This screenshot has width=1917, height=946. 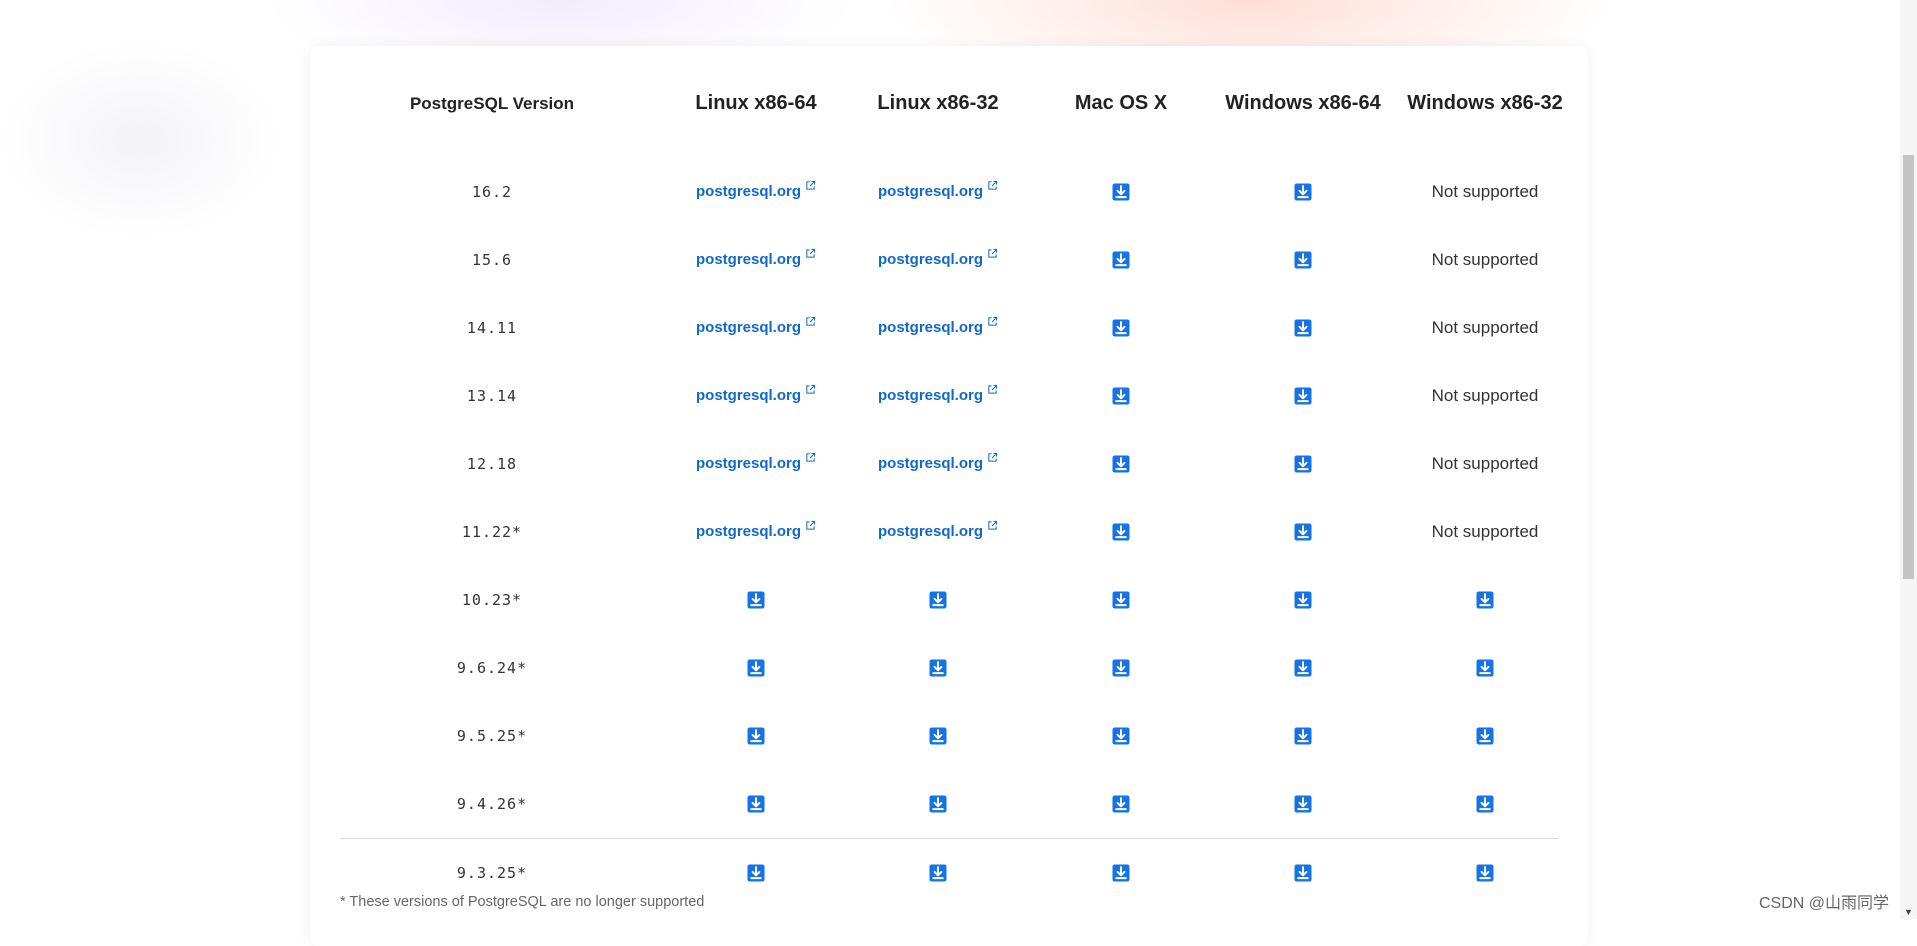 I want to click on table-row: 9.5.25*, so click(x=949, y=736).